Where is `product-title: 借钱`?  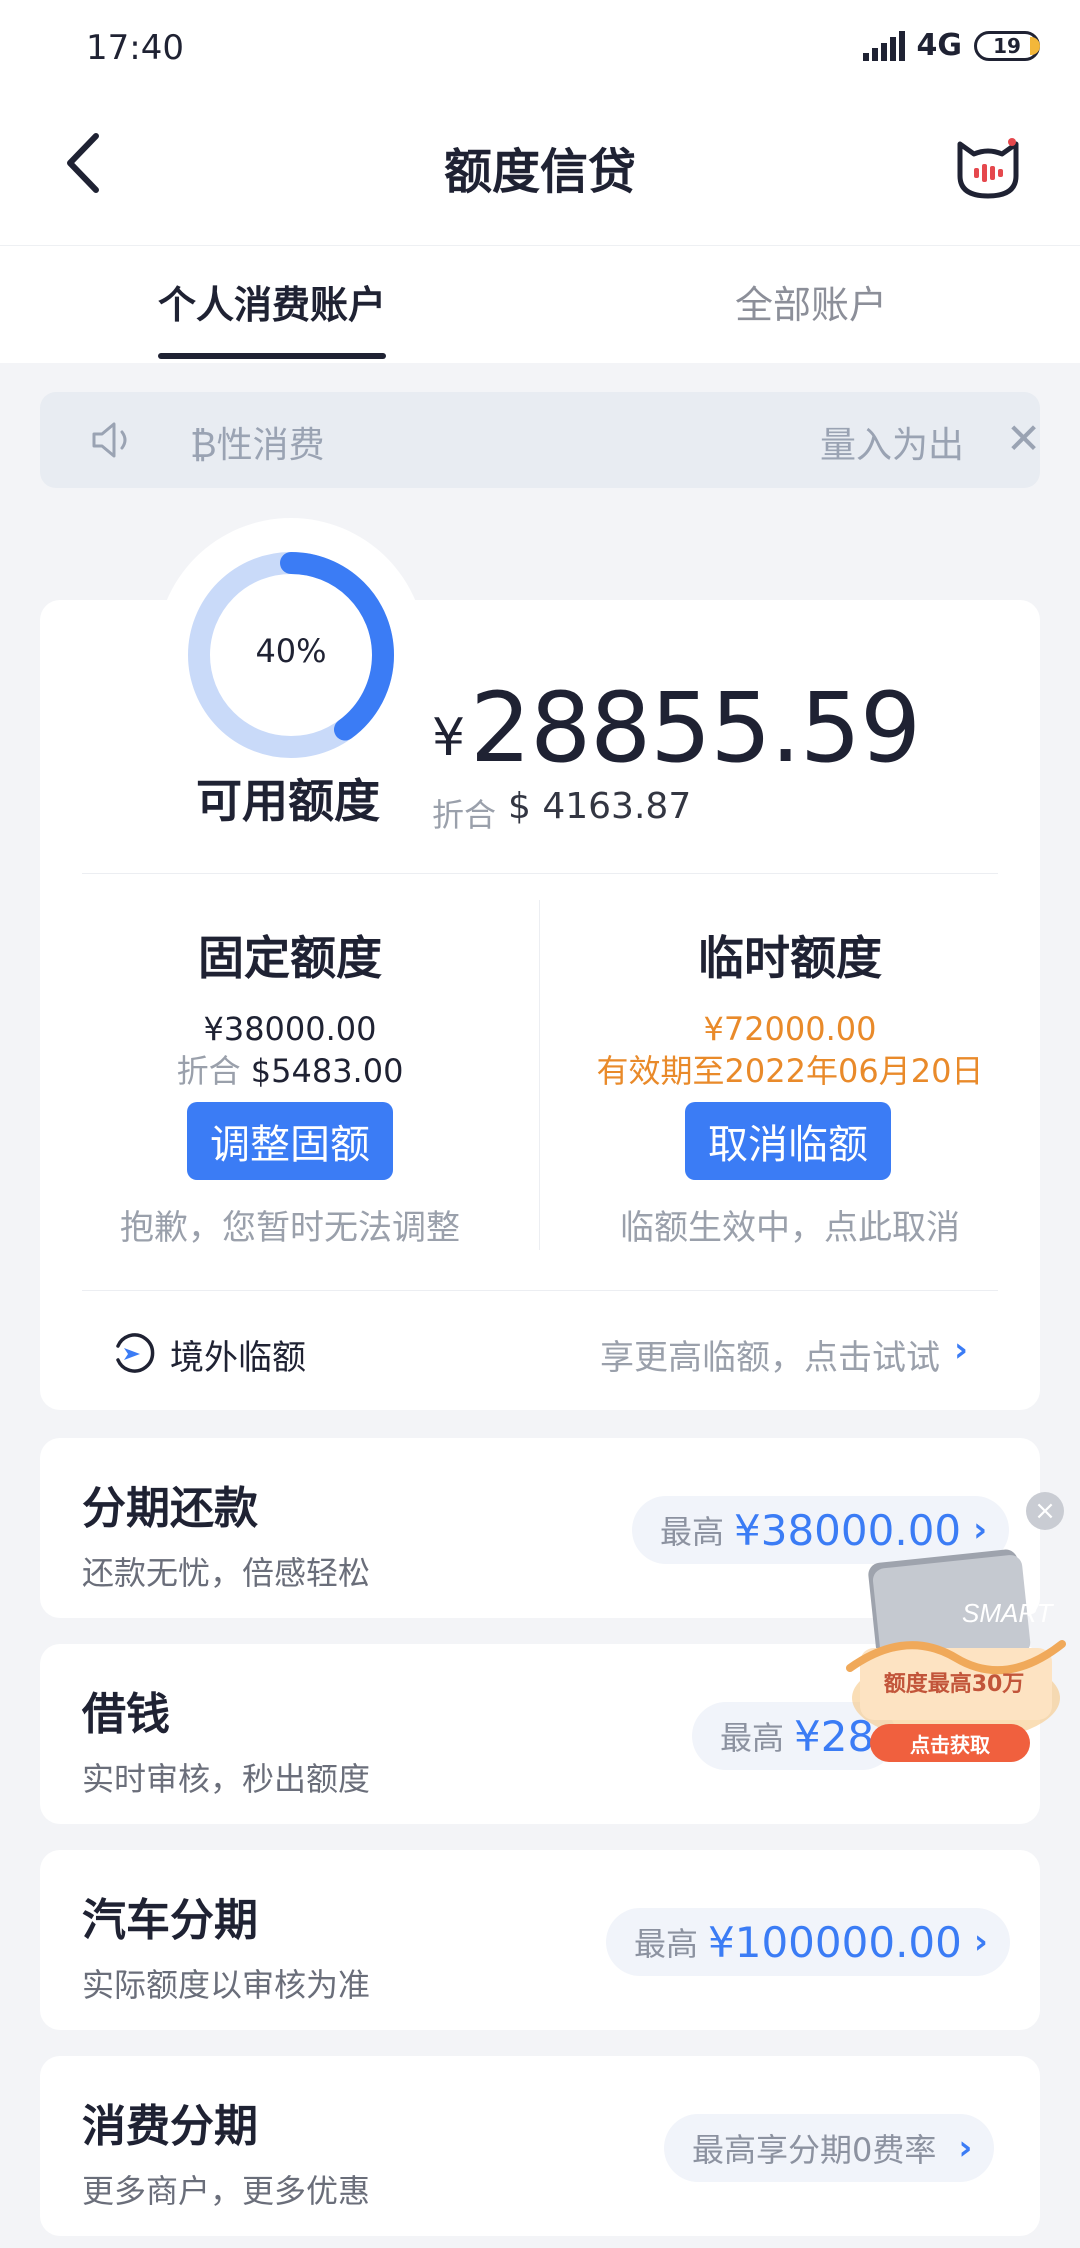
product-title: 借钱 is located at coordinates (126, 1714).